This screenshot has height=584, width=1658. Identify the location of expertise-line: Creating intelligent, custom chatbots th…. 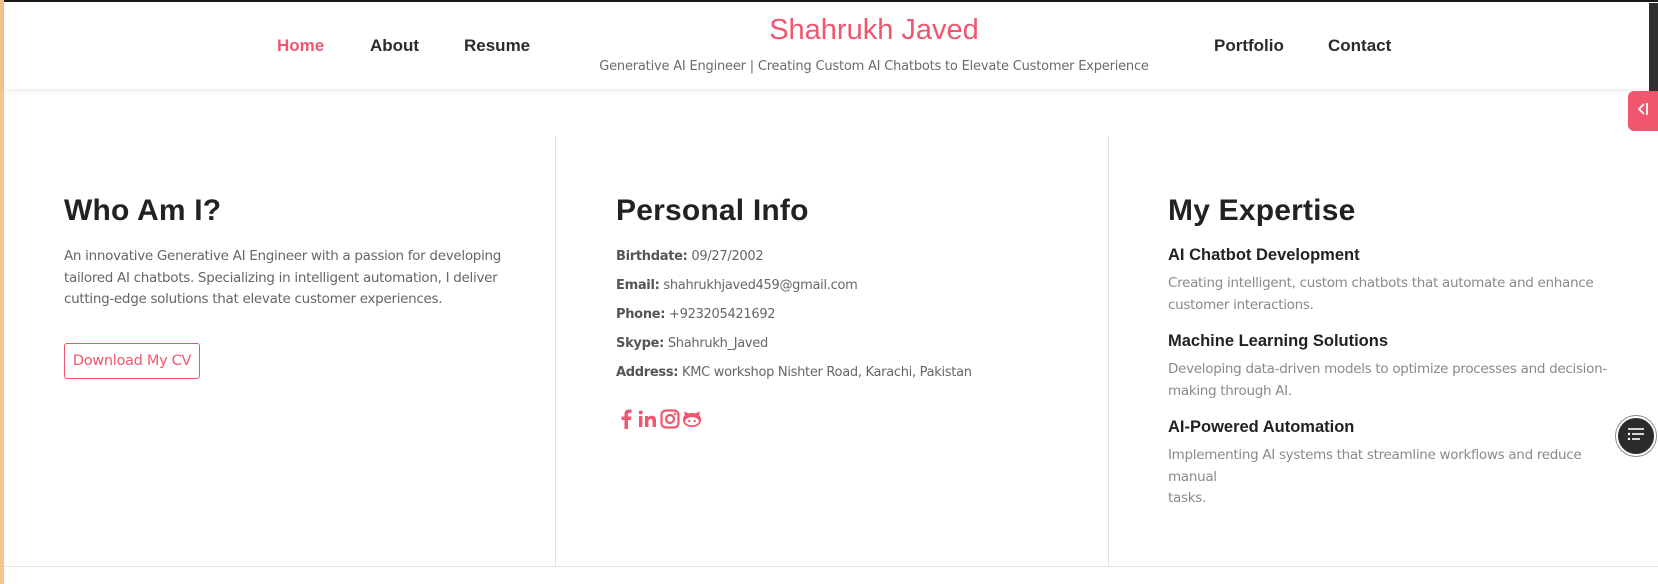
(1381, 283).